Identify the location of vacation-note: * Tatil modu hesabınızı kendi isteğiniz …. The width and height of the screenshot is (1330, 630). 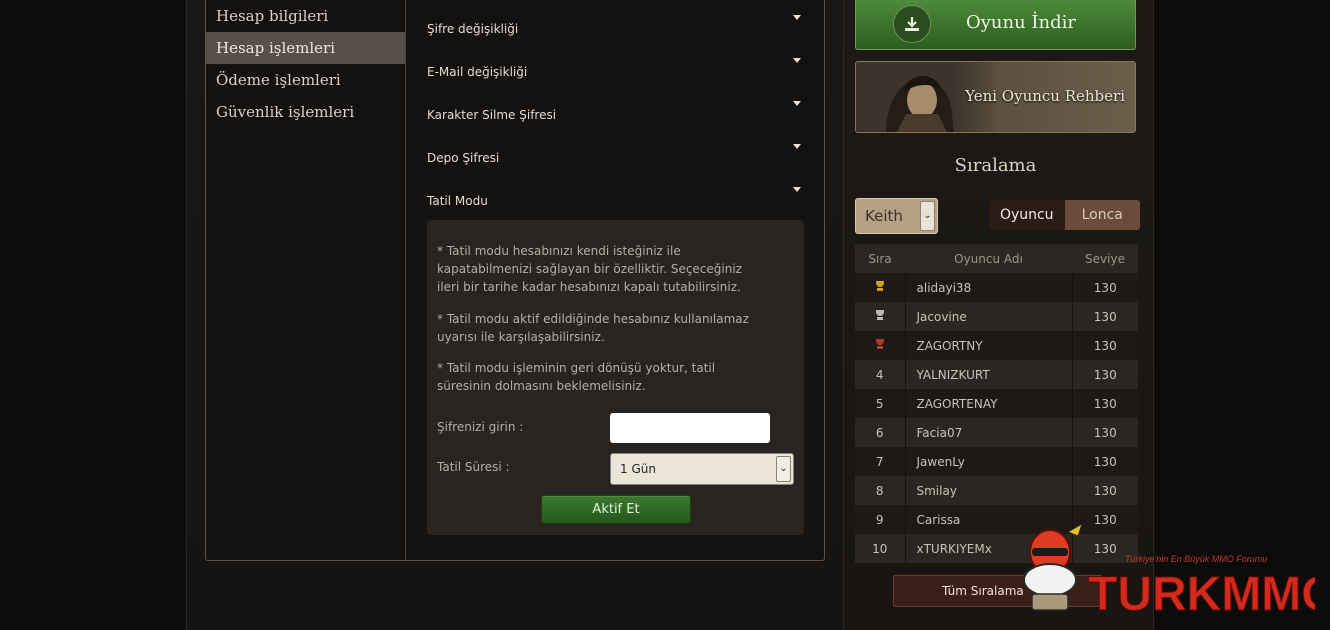
(589, 269).